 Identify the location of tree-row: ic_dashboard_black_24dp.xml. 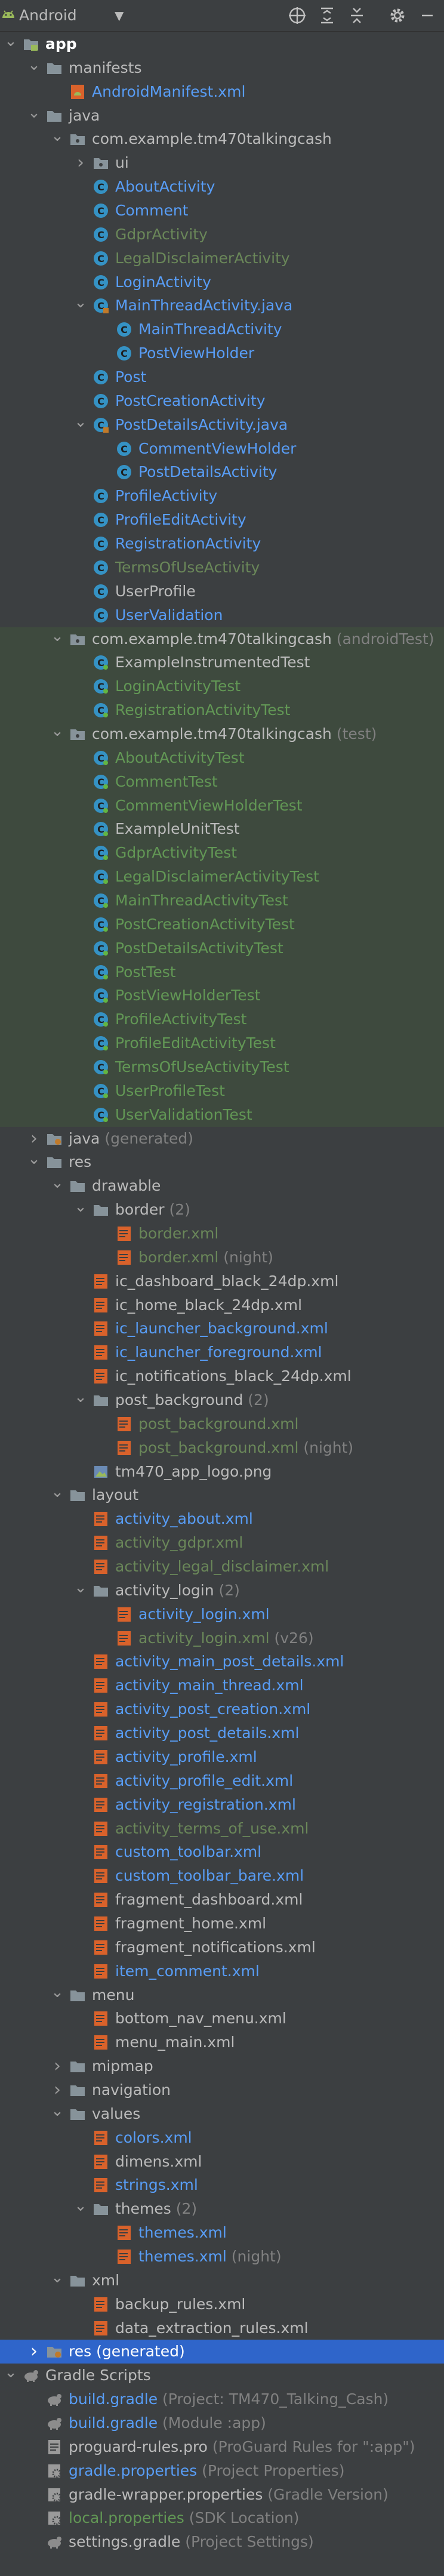
(222, 1281).